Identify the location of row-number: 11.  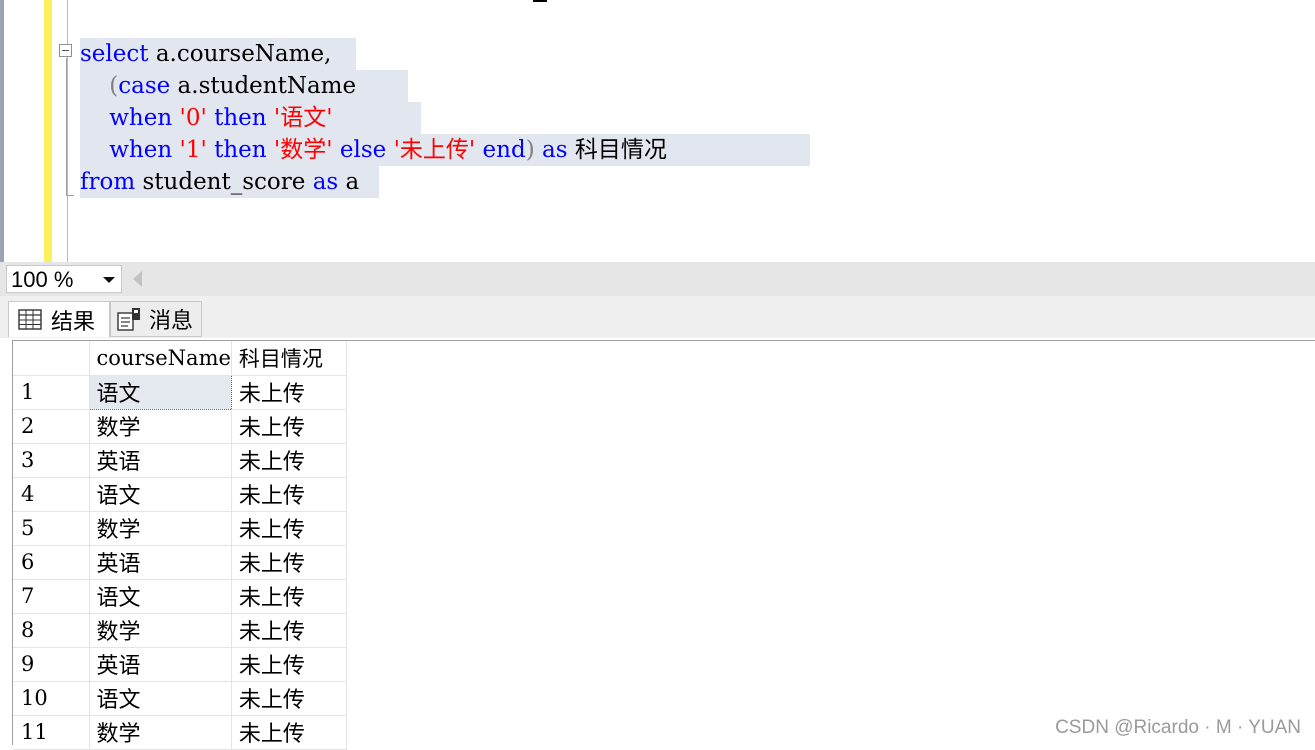
(51, 732).